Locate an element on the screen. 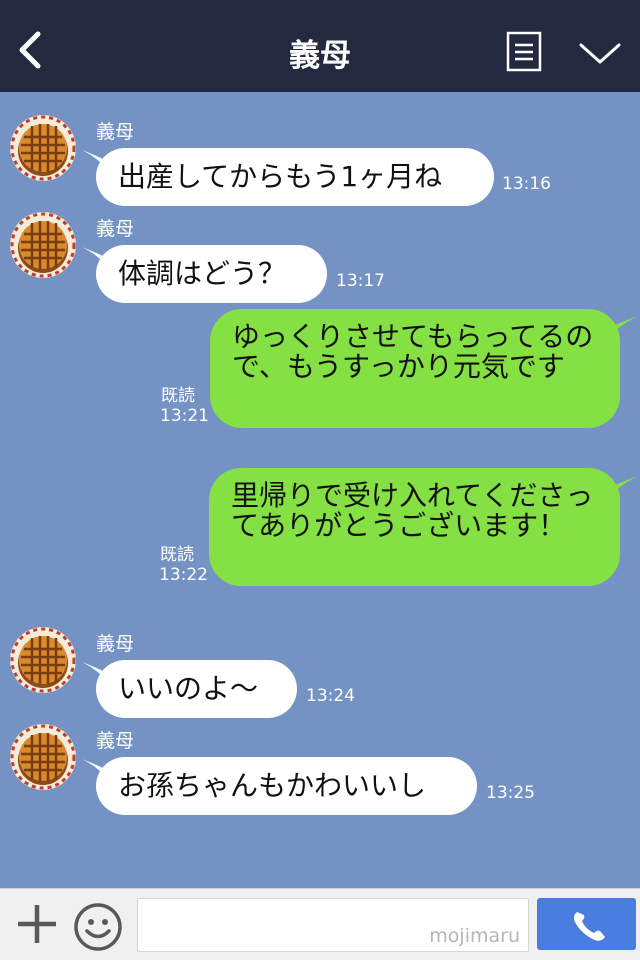  incoming-message: 体調はどう？ is located at coordinates (211, 274).